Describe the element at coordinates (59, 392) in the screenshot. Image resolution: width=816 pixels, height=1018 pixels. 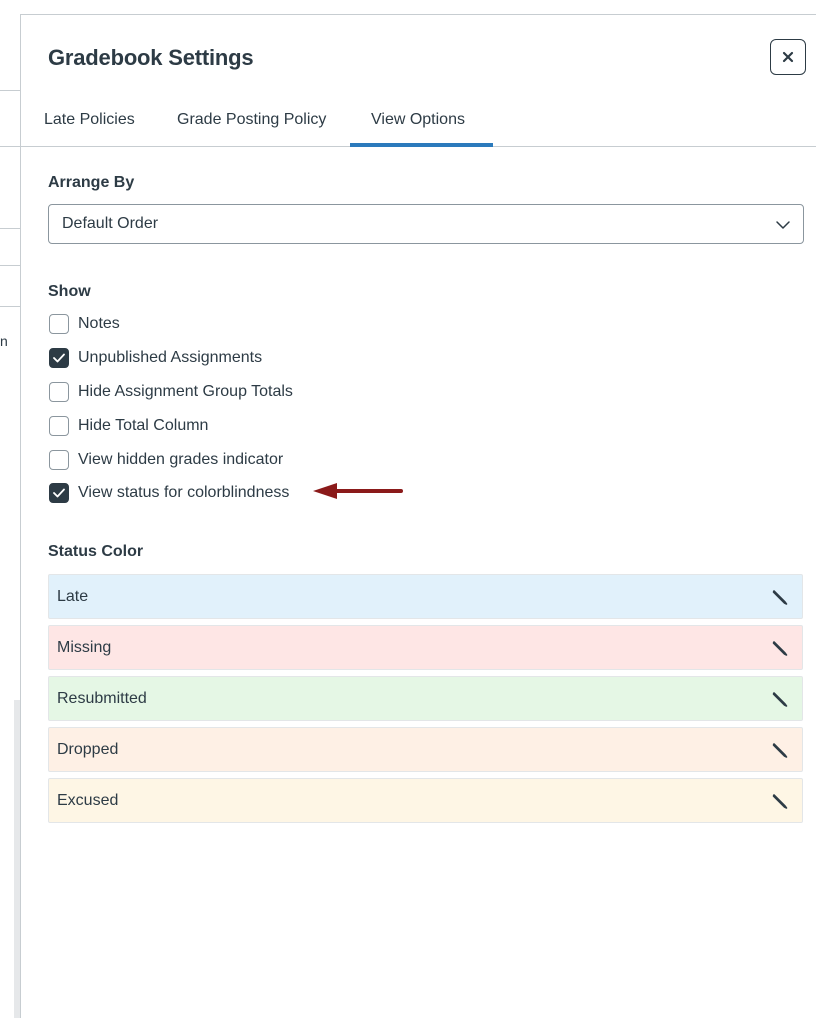
I see `hide-assignment-group-totals-checkbox` at that location.